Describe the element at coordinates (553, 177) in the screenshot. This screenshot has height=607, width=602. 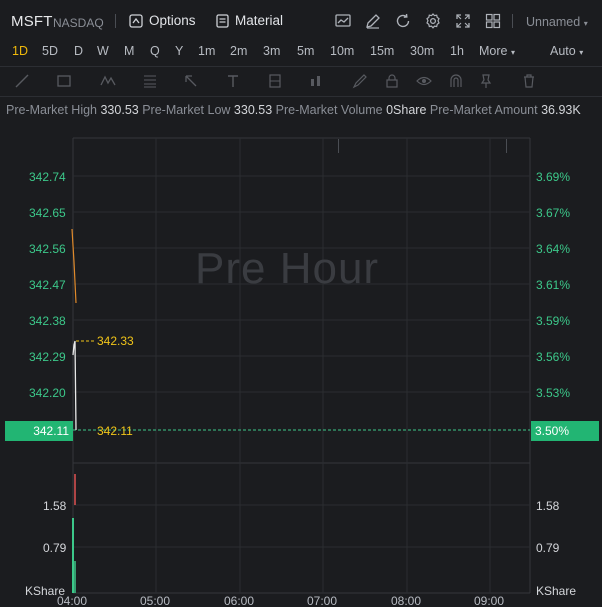
I see `percent-tick: 3.69%` at that location.